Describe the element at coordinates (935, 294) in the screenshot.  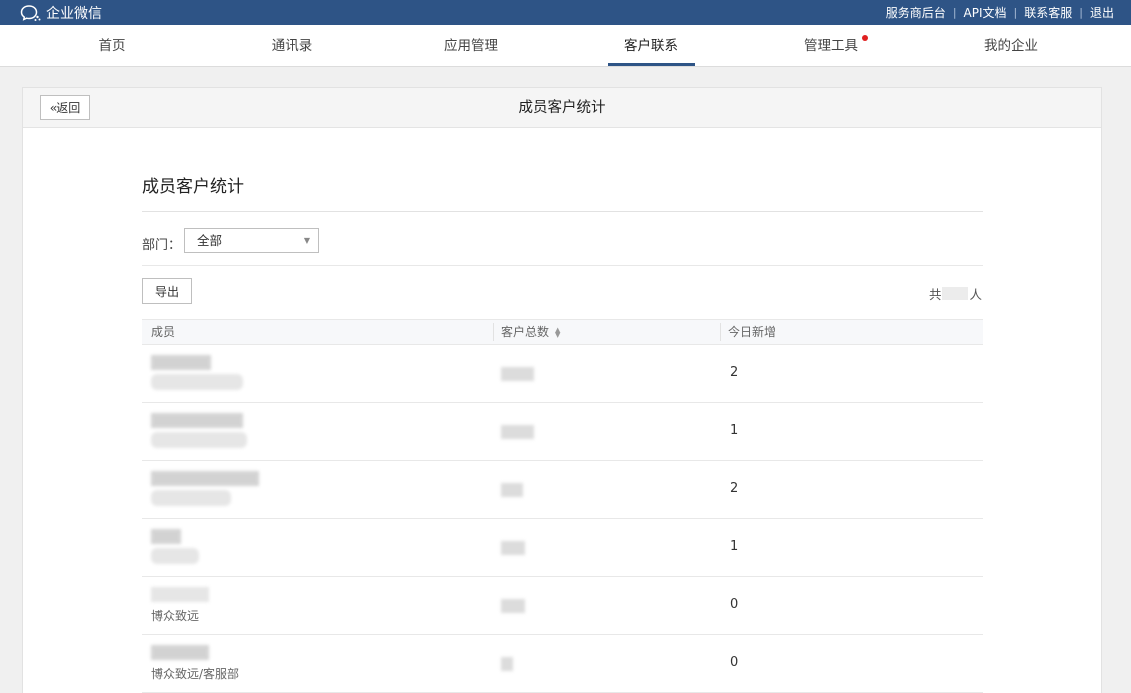
I see `total-prefix: 共` at that location.